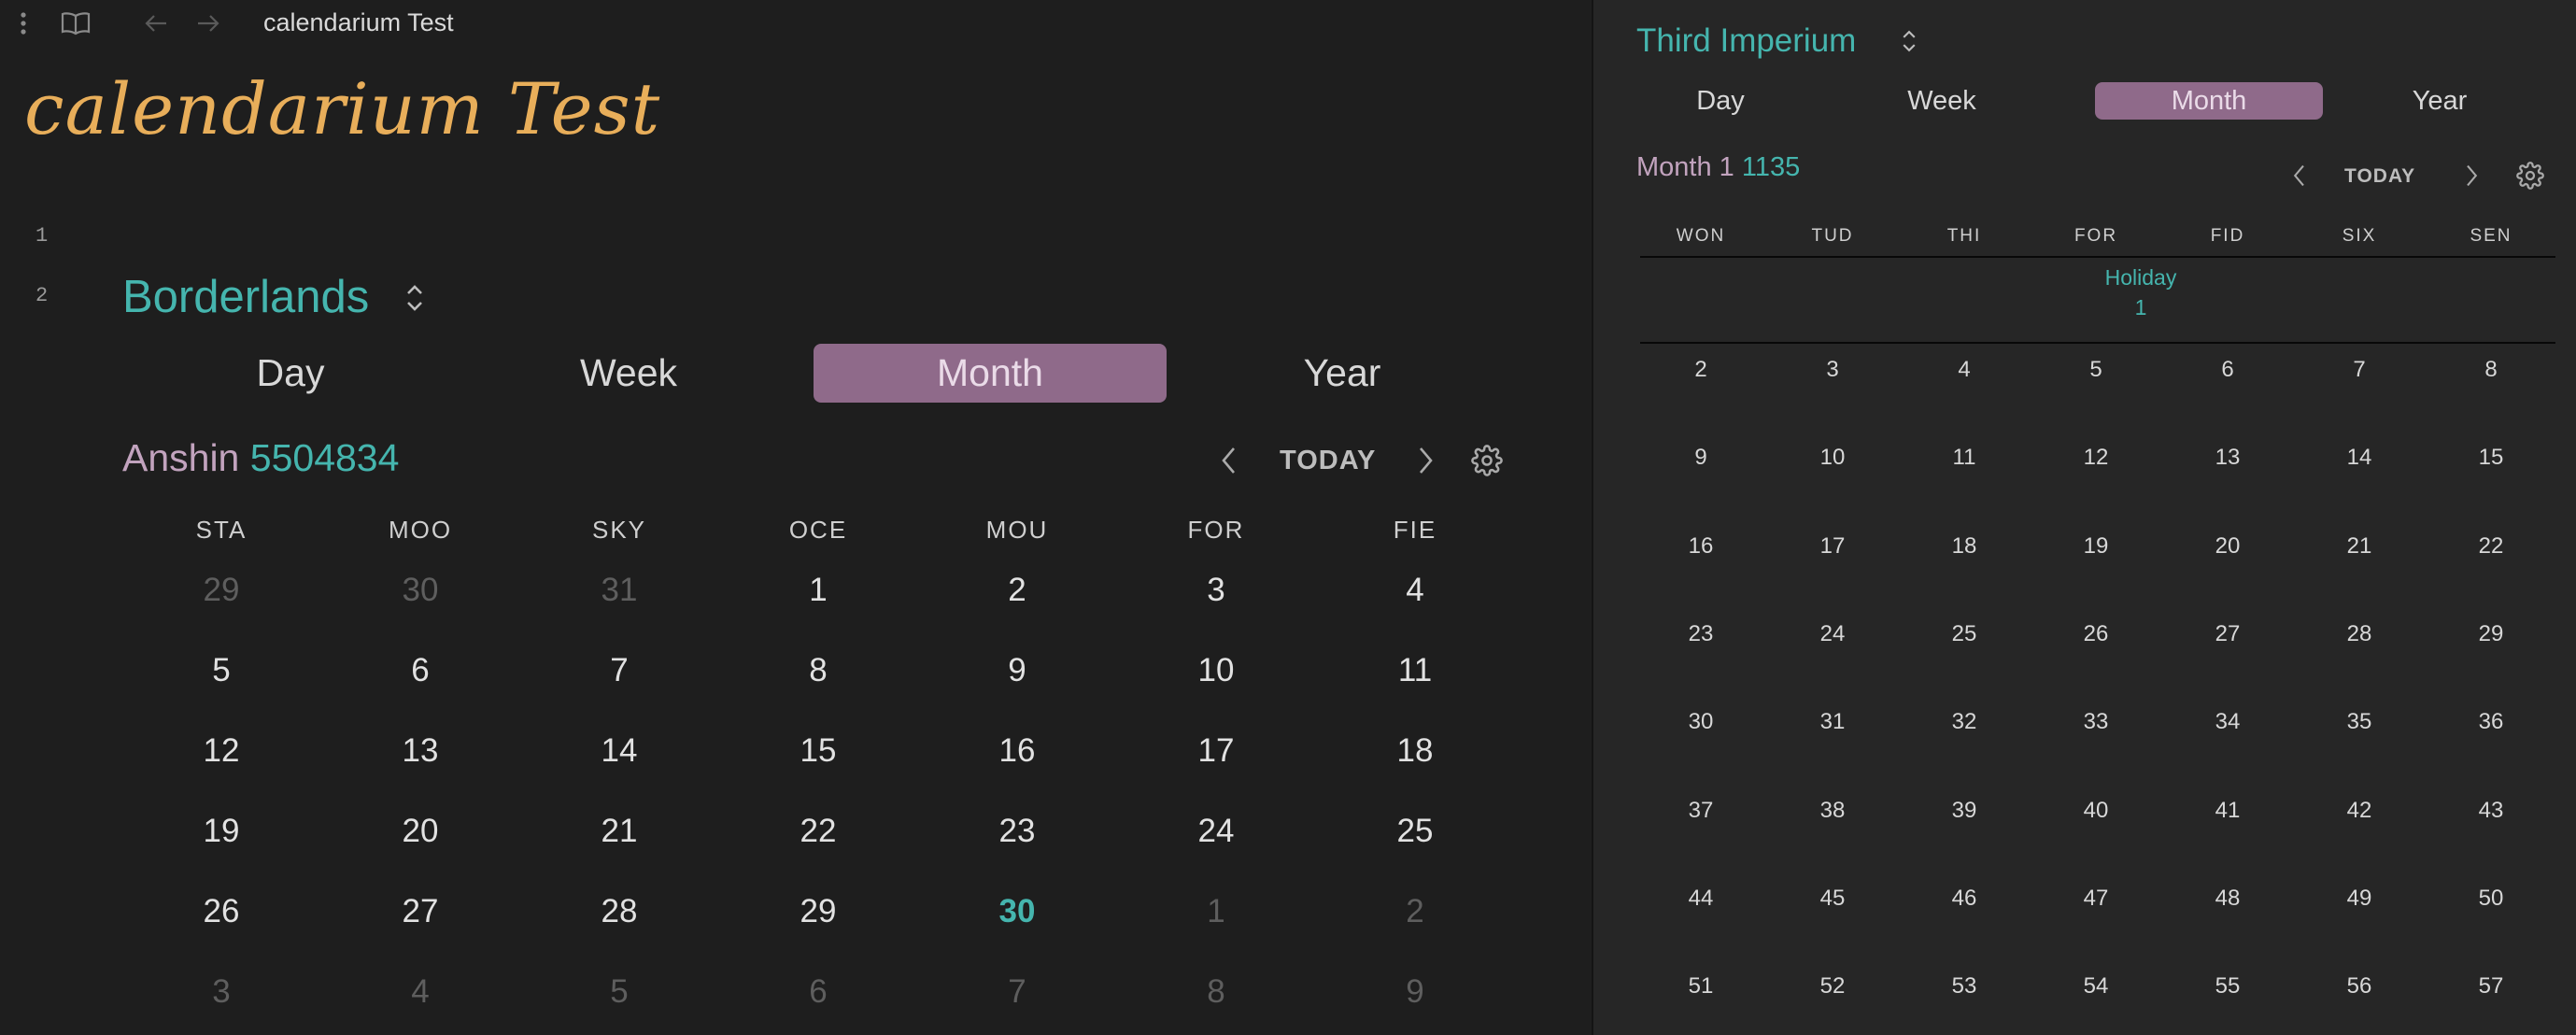  I want to click on day-cell: 19, so click(221, 831).